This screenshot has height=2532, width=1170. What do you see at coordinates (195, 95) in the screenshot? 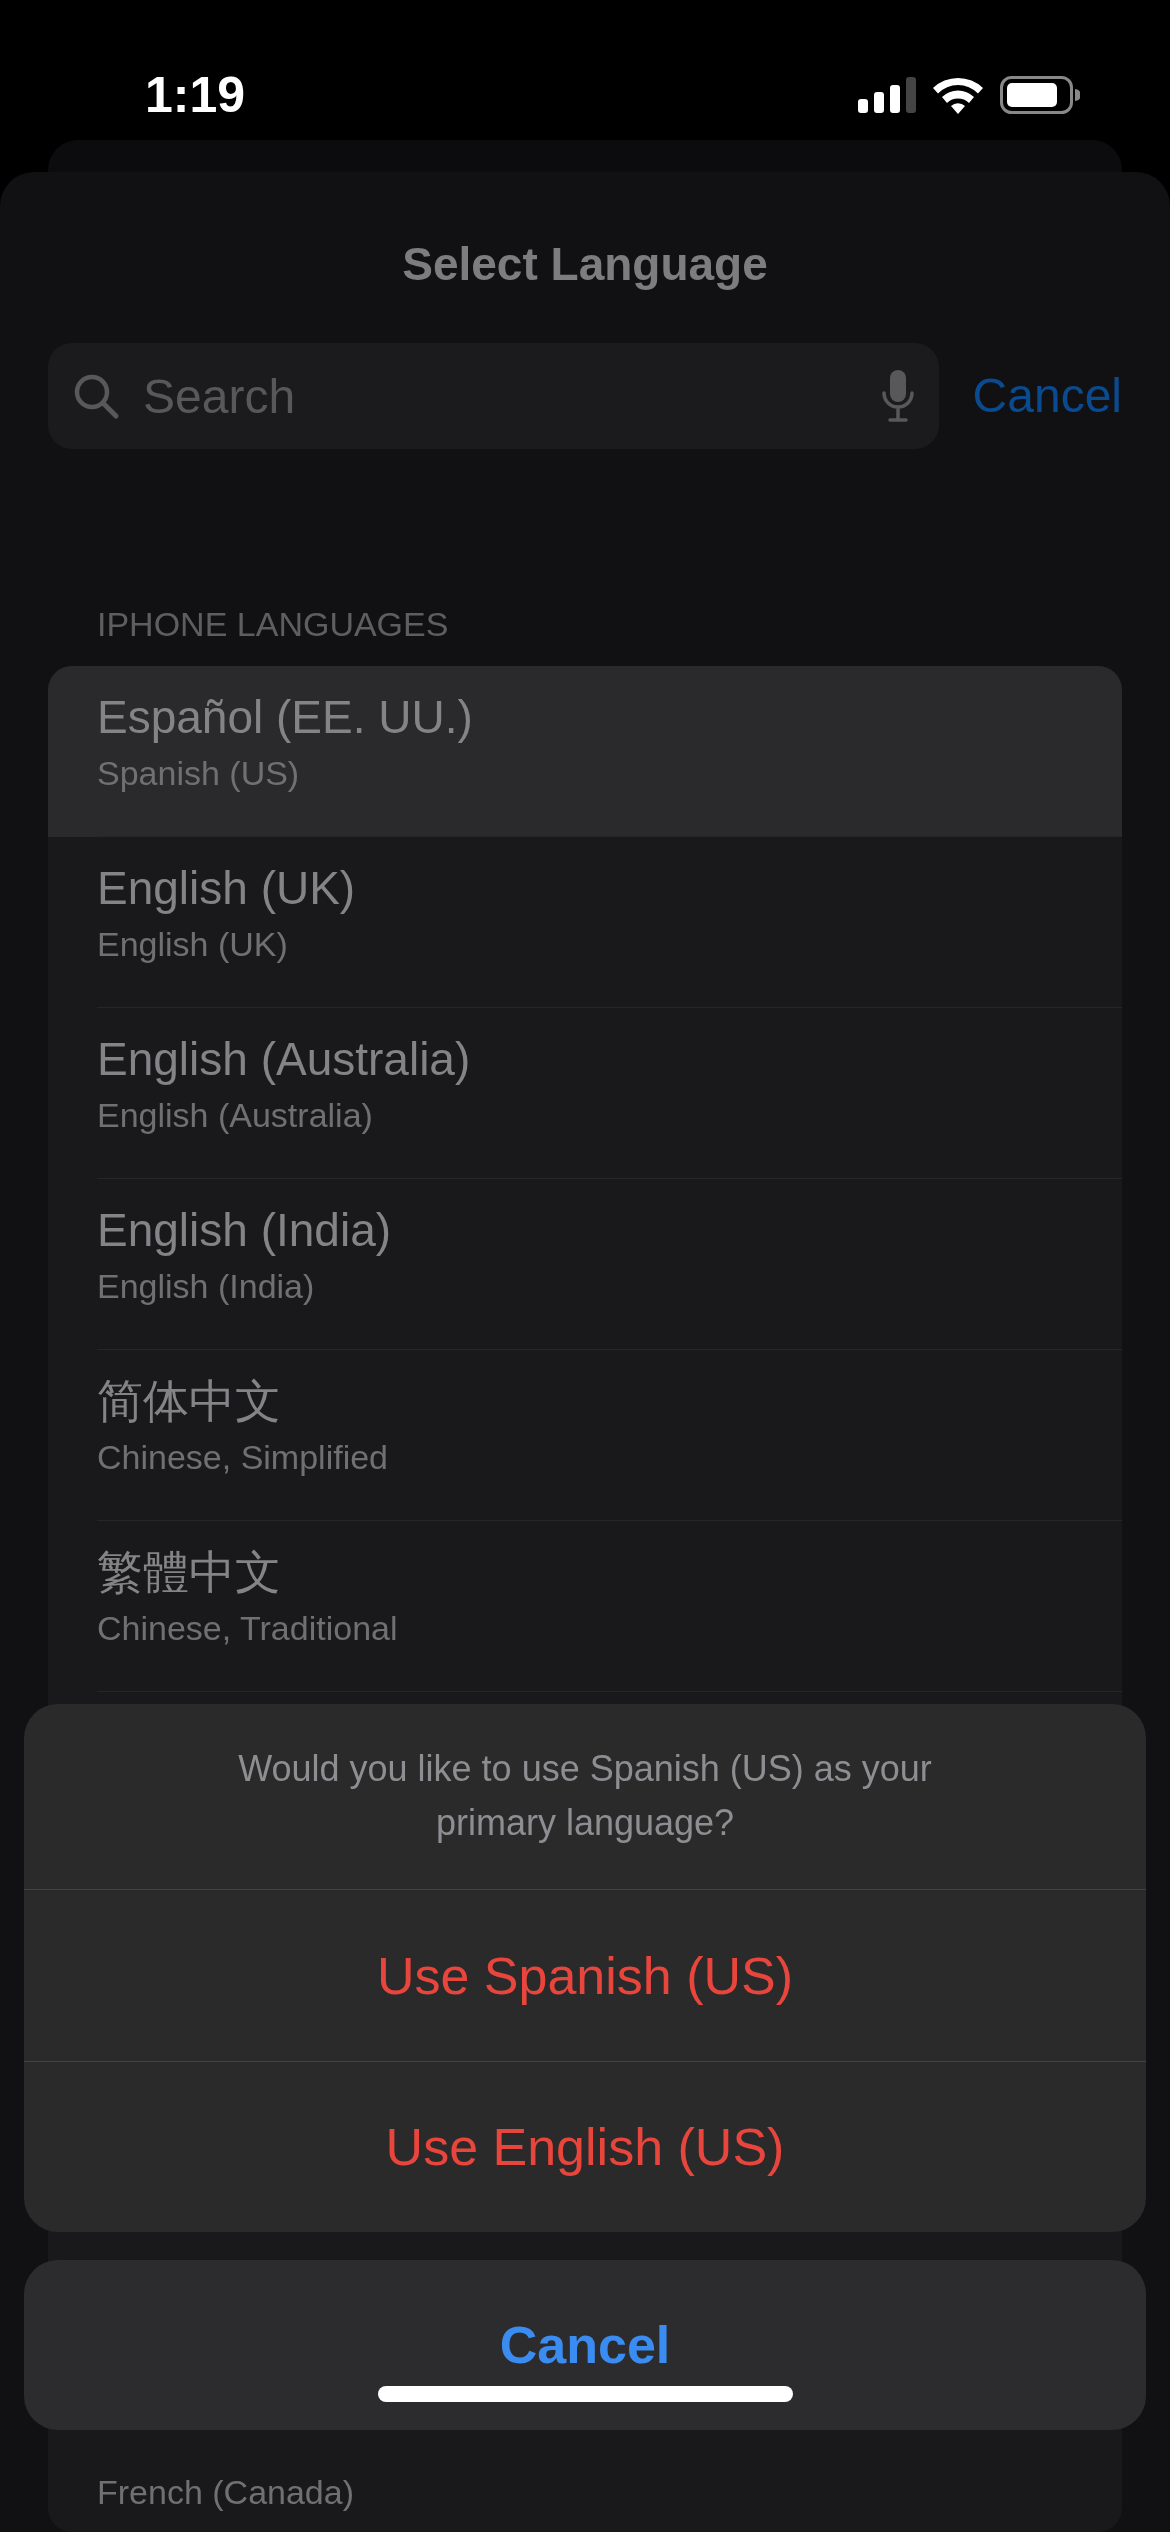
I see `clock-time: 1:19` at bounding box center [195, 95].